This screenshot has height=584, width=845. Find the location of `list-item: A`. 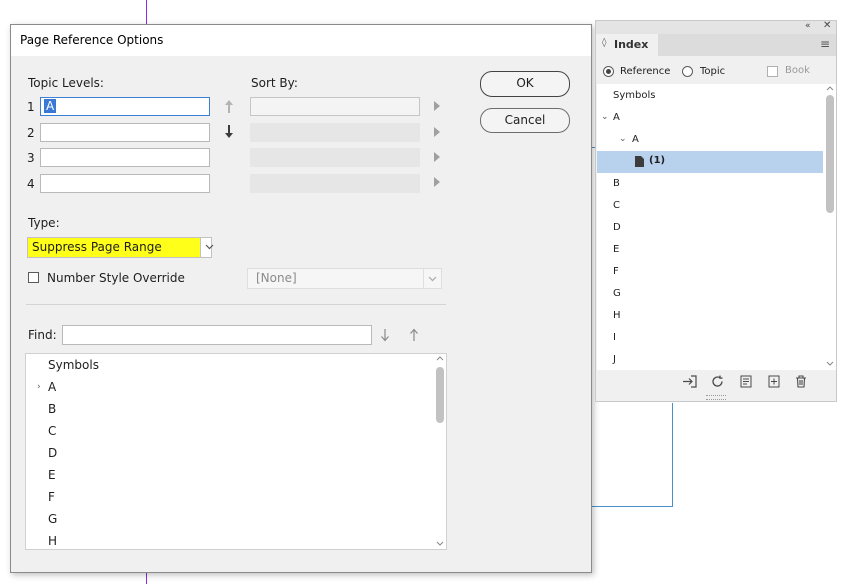

list-item: A is located at coordinates (52, 387).